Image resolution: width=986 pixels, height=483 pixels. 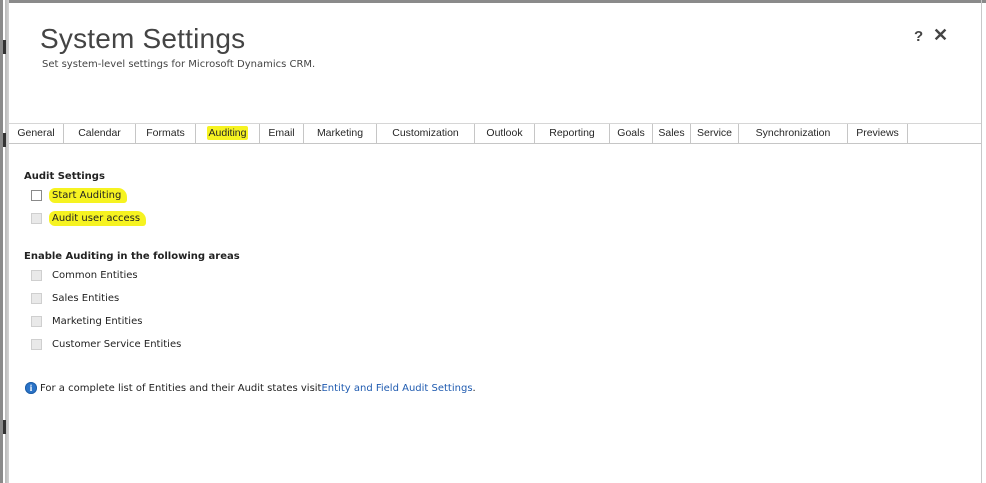 I want to click on help-icon: ?, so click(x=918, y=37).